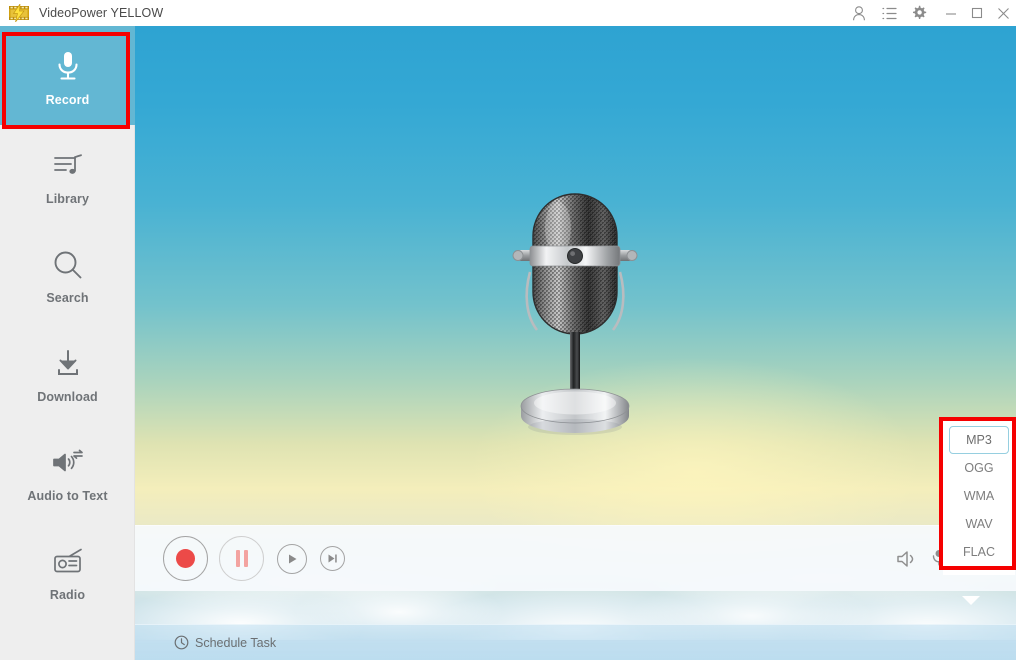 The height and width of the screenshot is (660, 1016). What do you see at coordinates (979, 552) in the screenshot?
I see `format-option-flac: FLAC` at bounding box center [979, 552].